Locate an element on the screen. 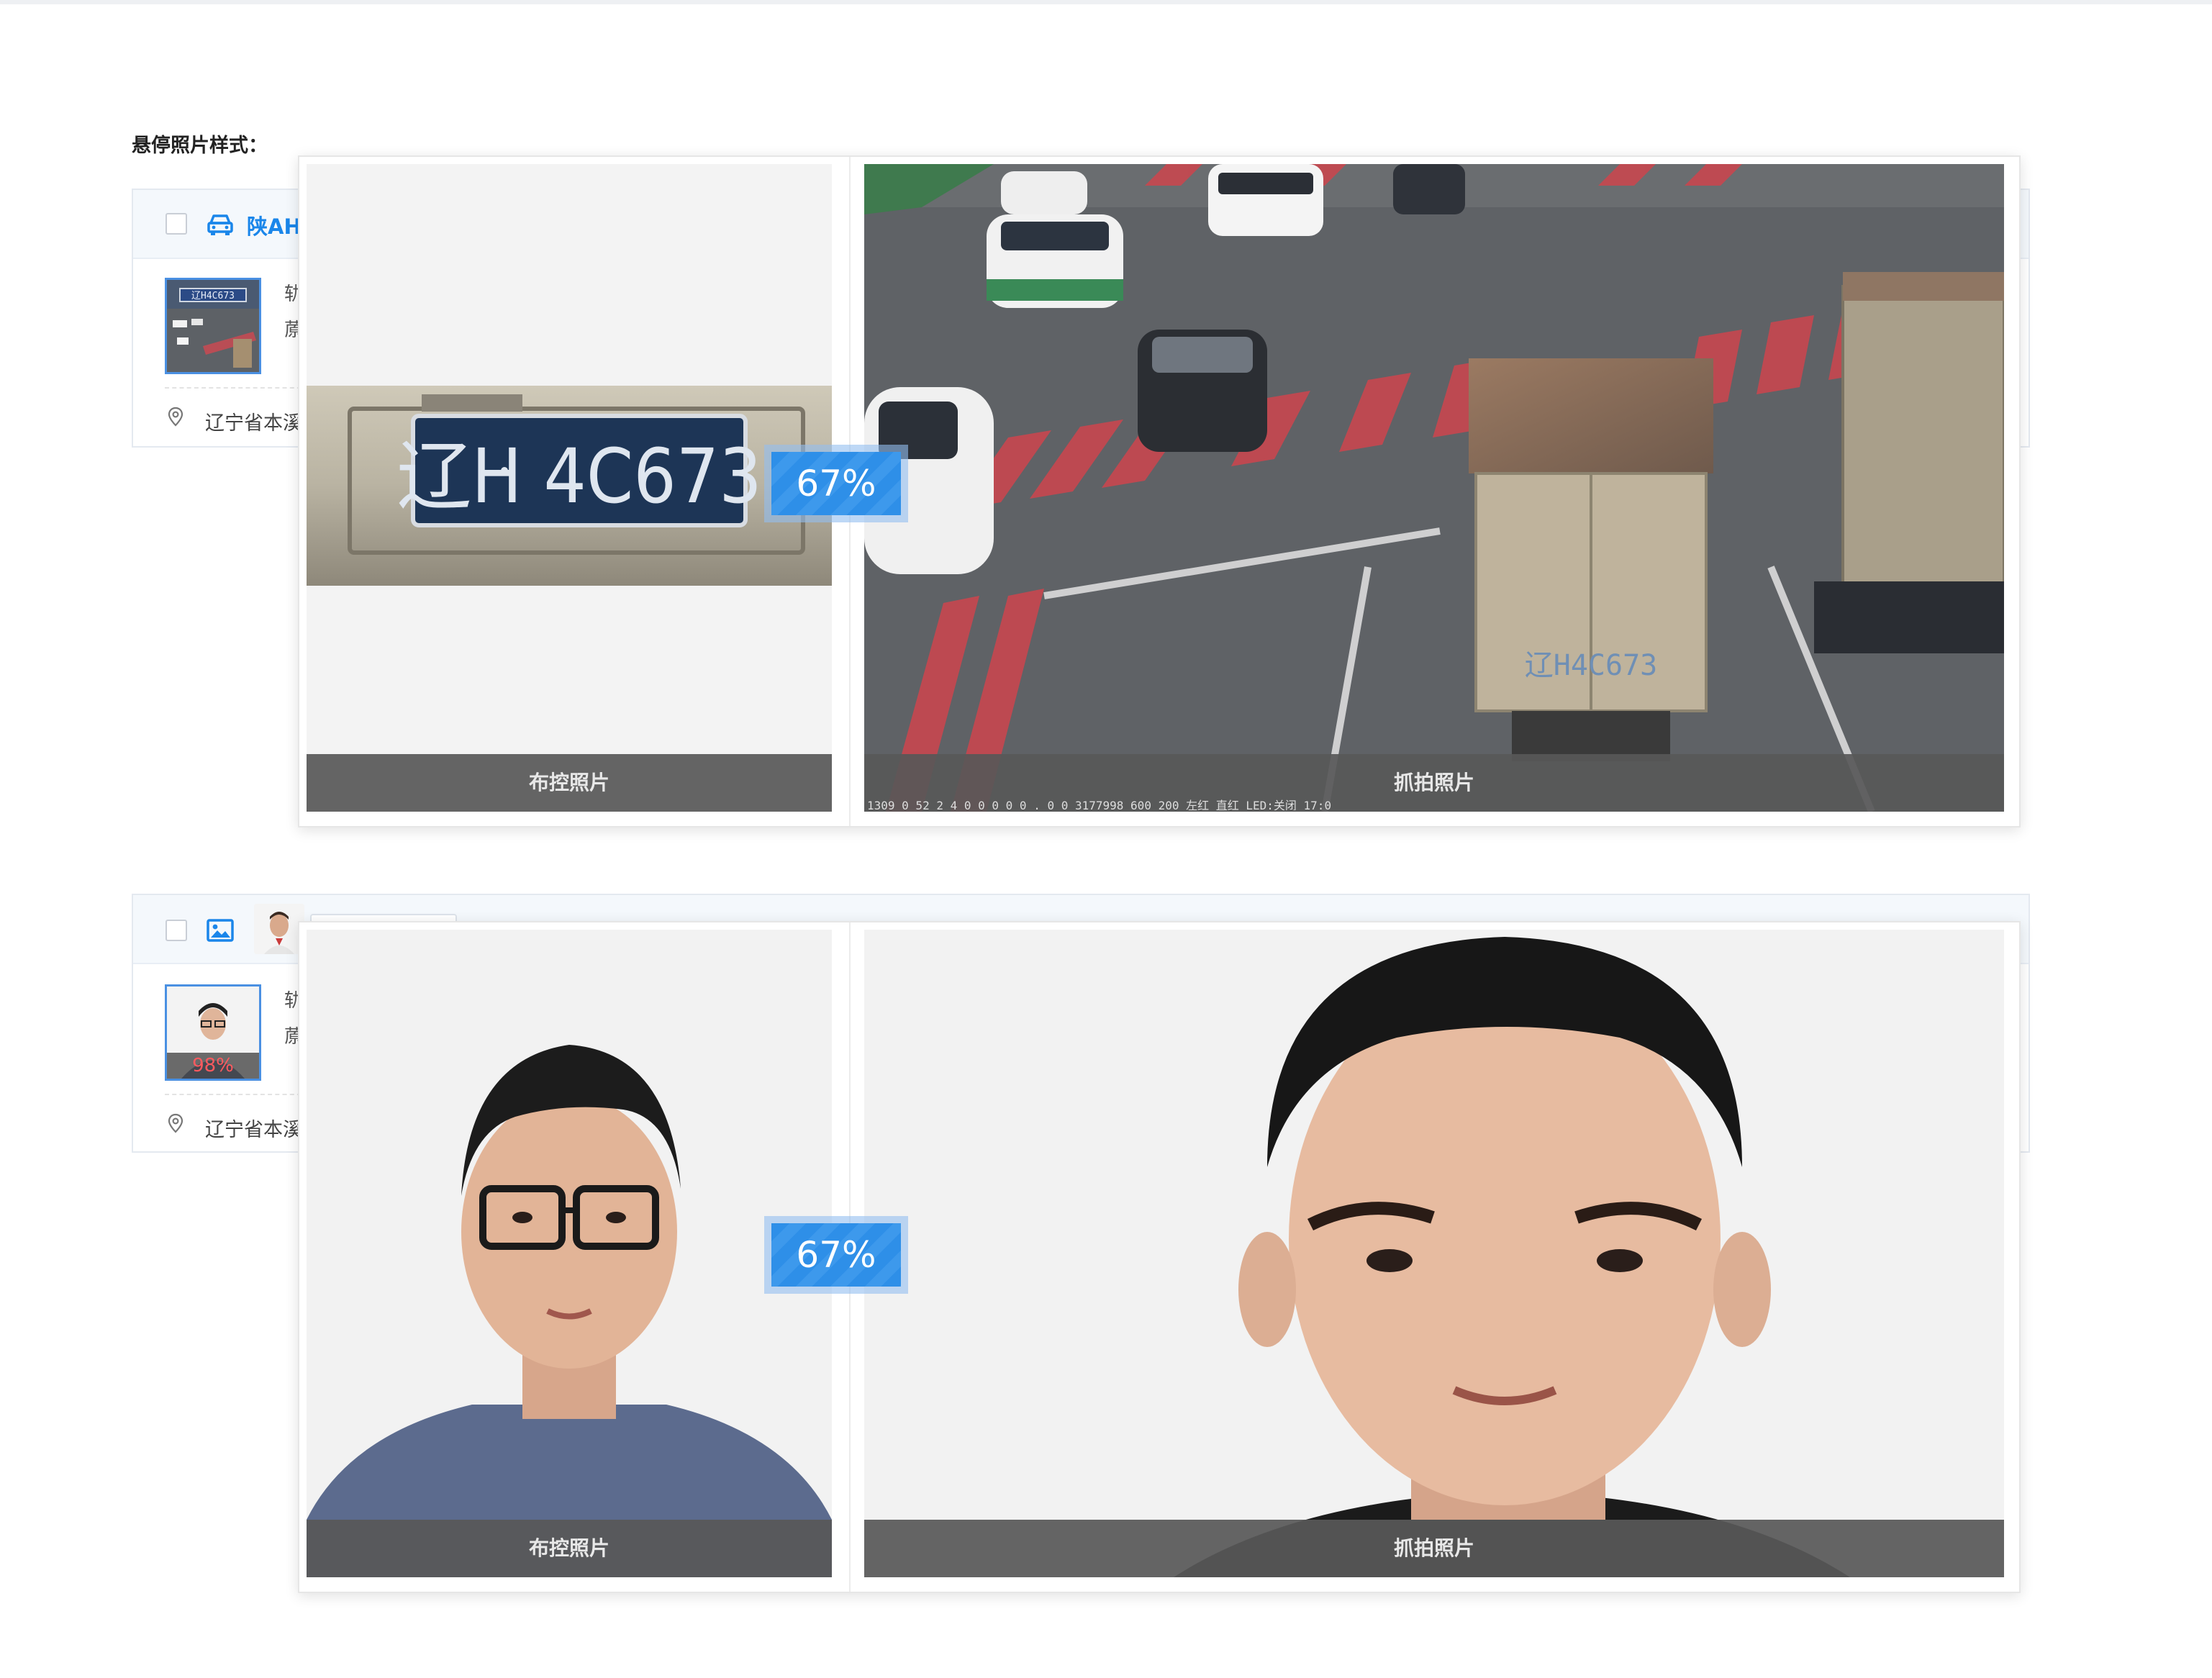 The height and width of the screenshot is (1678, 2212). avatar is located at coordinates (279, 929).